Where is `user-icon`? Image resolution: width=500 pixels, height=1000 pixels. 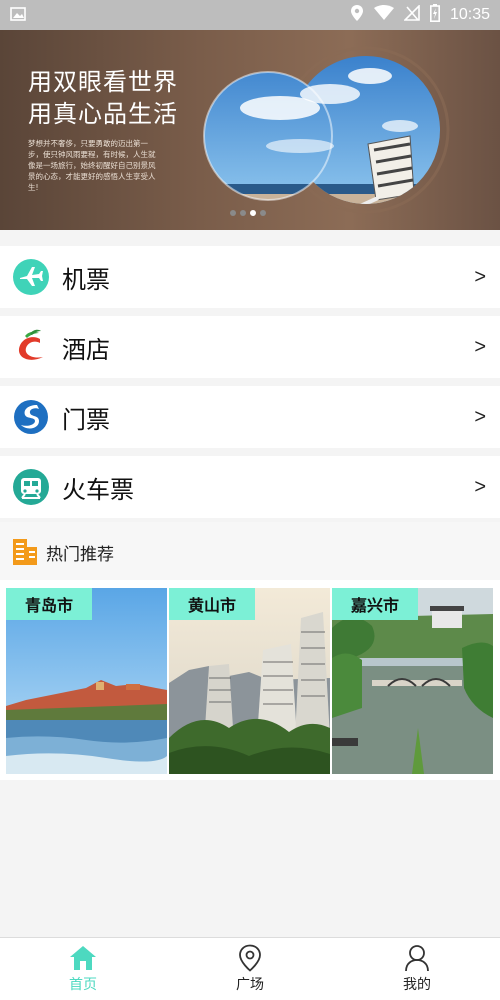 user-icon is located at coordinates (417, 958).